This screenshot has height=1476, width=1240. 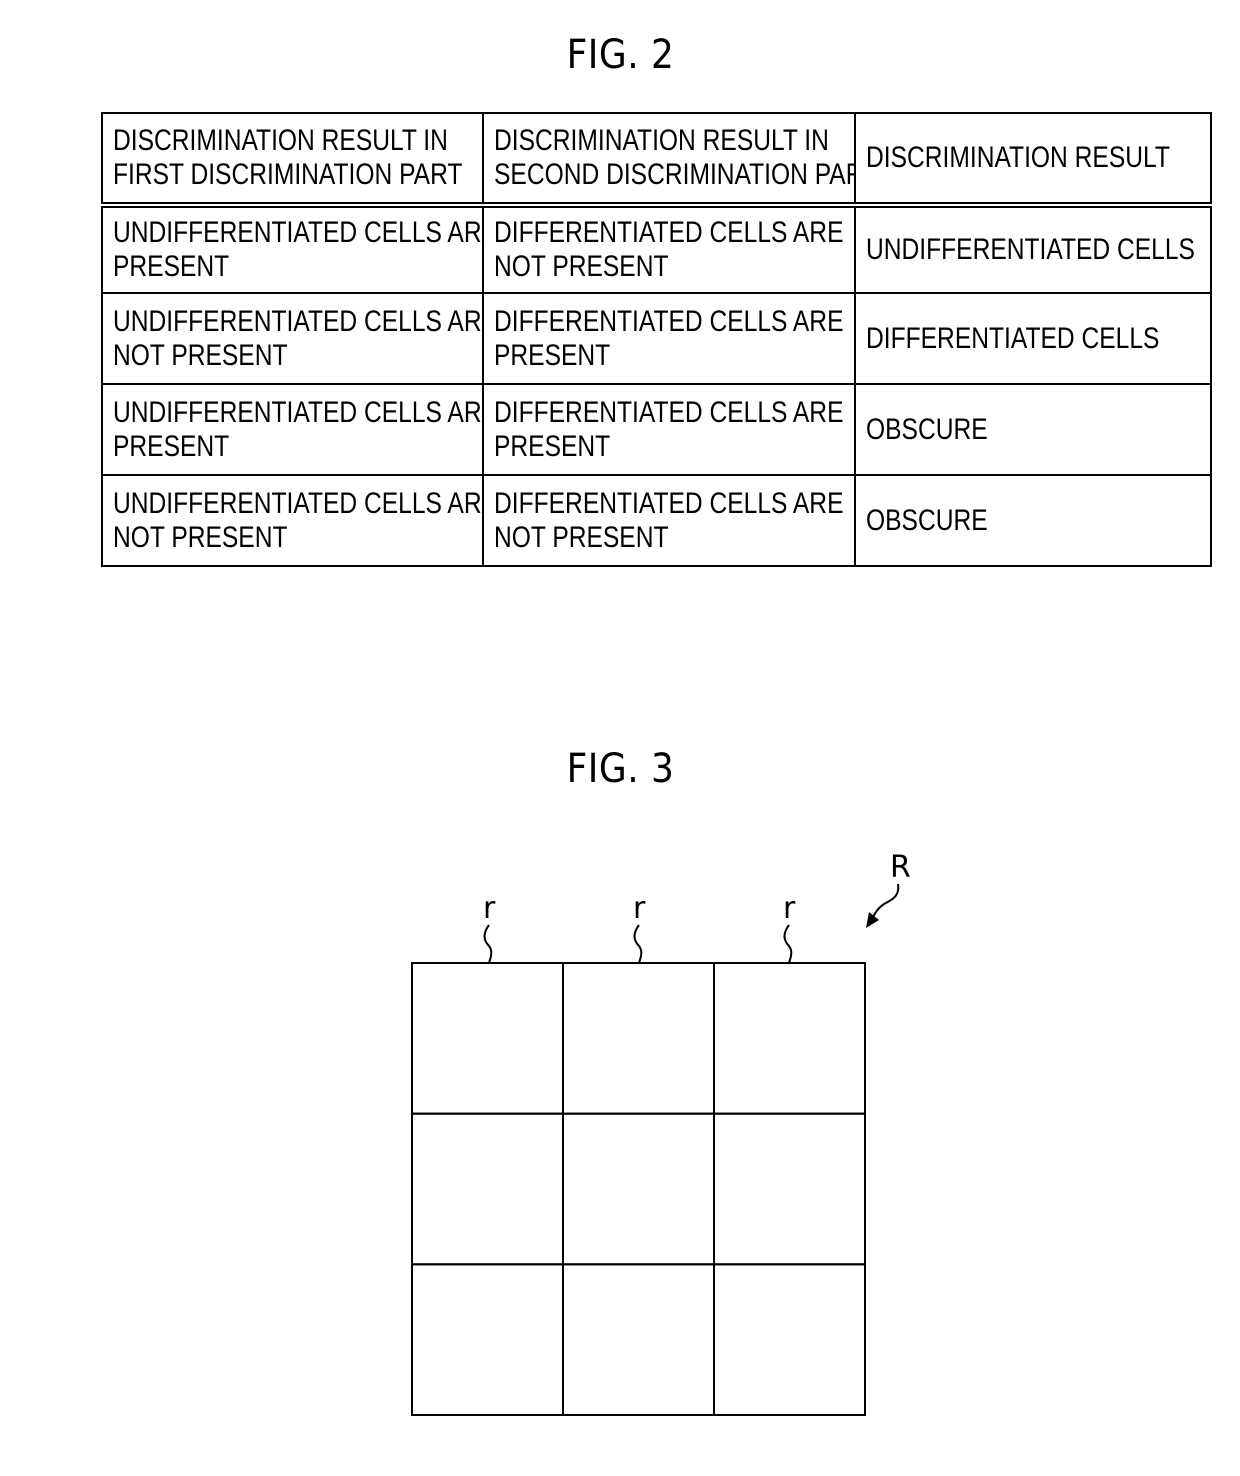 I want to click on figure-2-title: FIG. 2, so click(x=620, y=55).